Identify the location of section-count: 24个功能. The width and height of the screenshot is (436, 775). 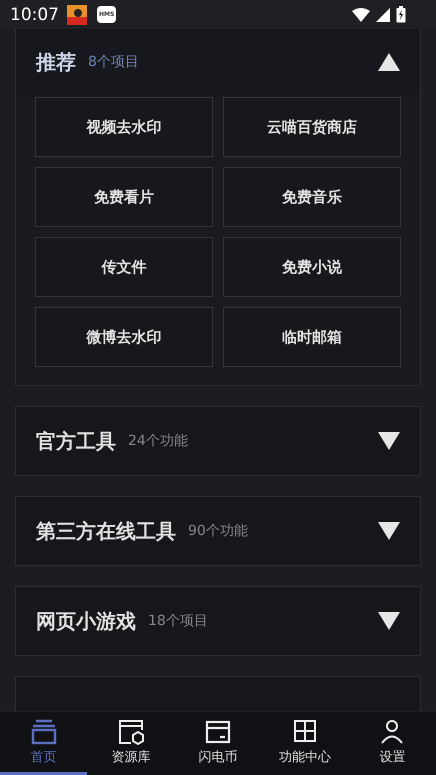
(158, 441).